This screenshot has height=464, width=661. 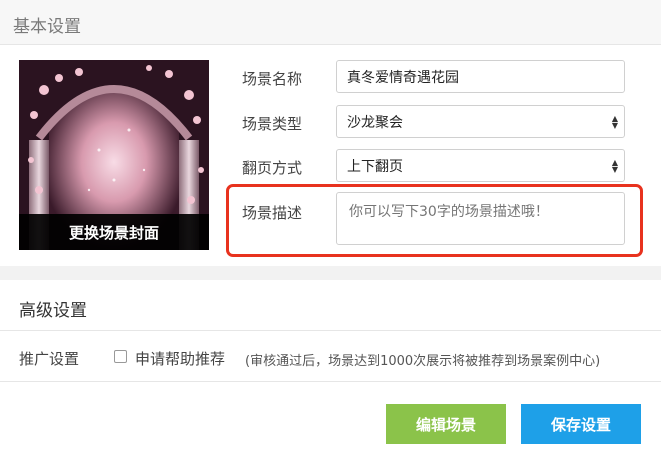 I want to click on change-cover-button: 更换场景封面, so click(x=114, y=232).